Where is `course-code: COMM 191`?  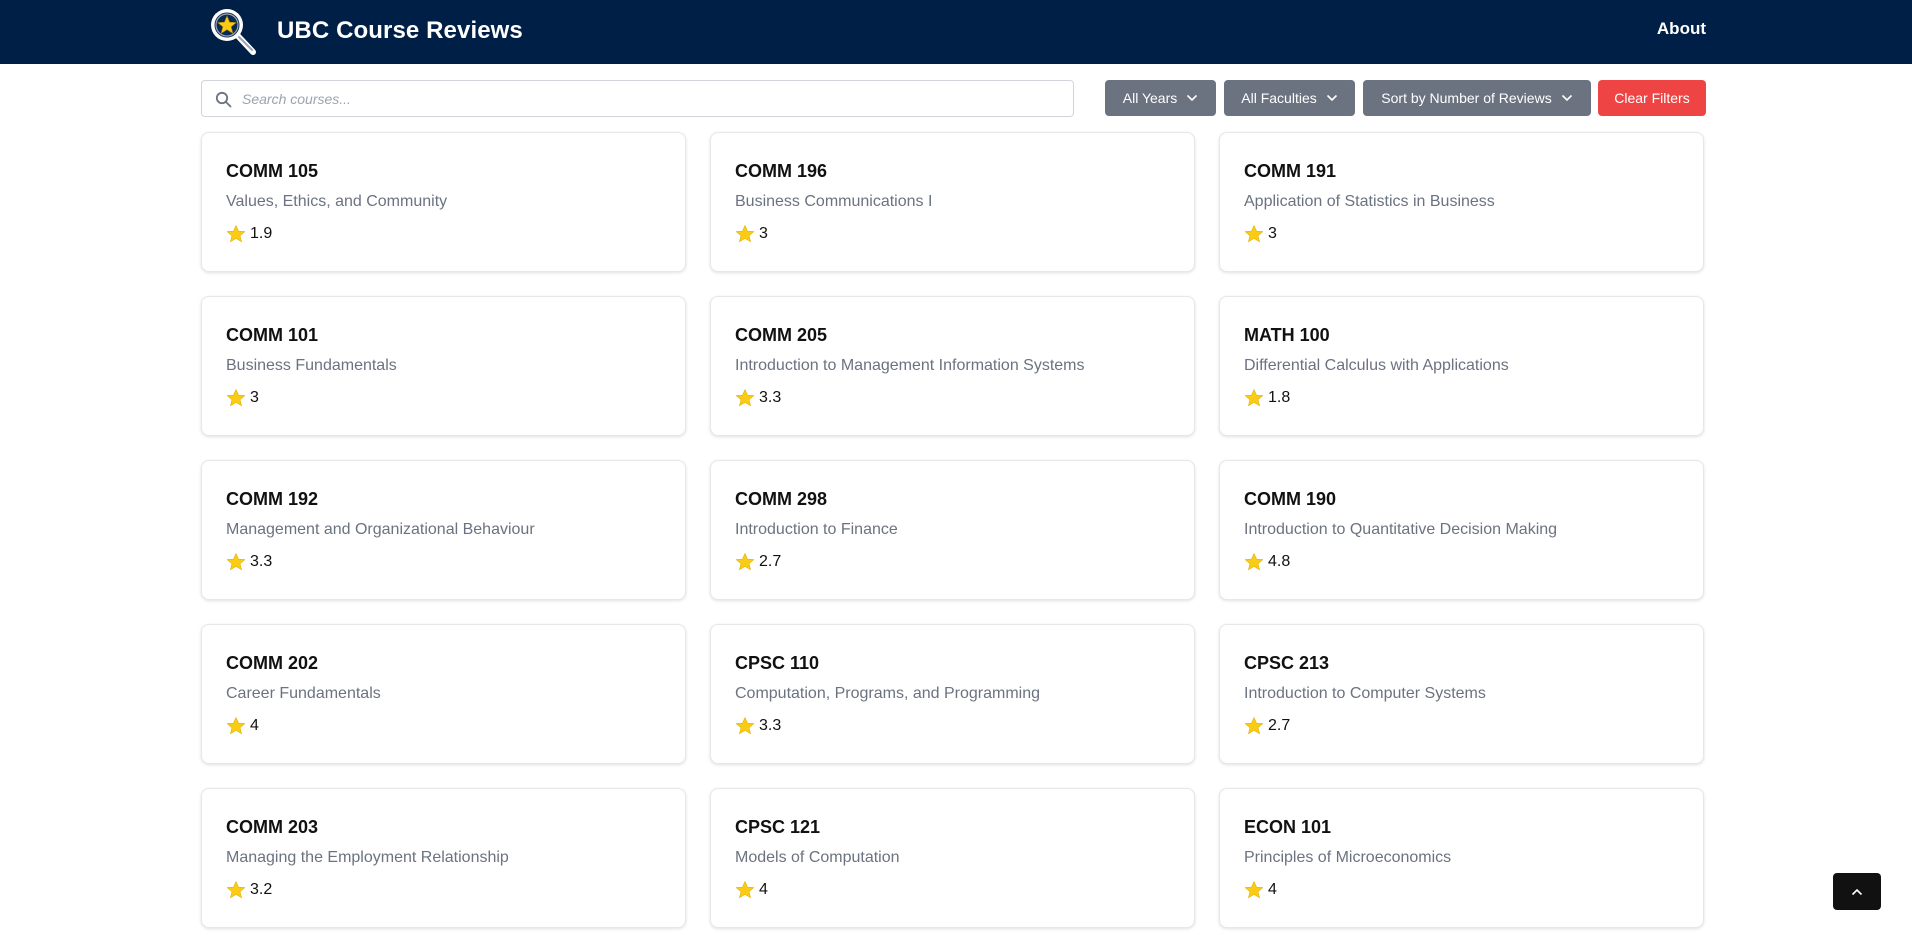
course-code: COMM 191 is located at coordinates (1290, 171).